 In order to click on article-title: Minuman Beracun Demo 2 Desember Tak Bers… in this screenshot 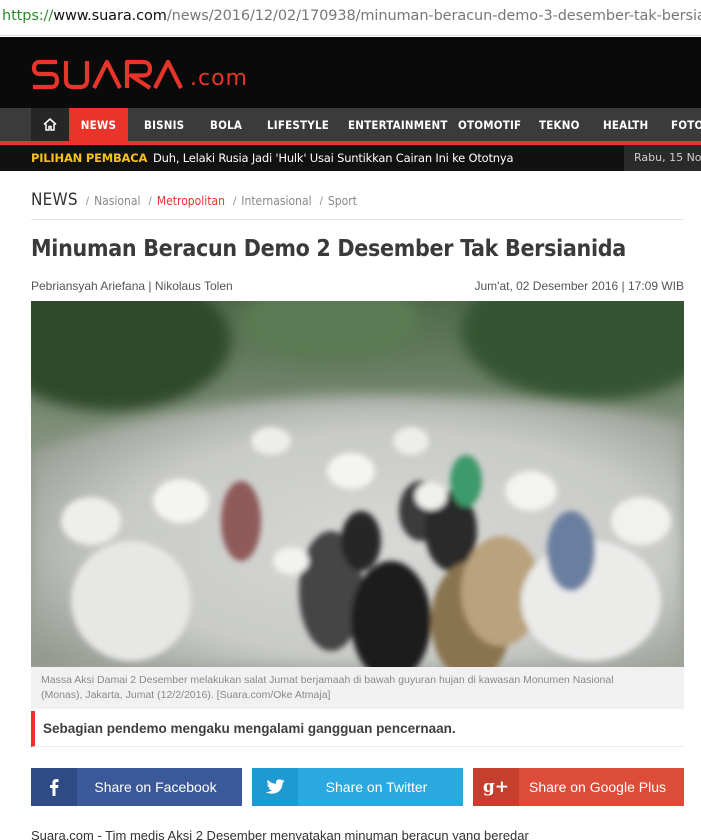, I will do `click(328, 249)`.